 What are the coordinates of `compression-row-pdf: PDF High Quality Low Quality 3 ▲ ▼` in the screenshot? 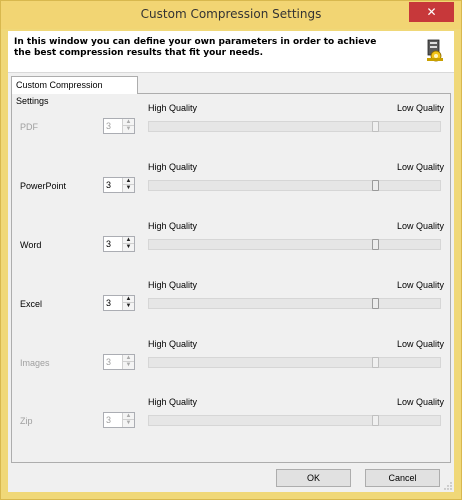 It's located at (231, 116).